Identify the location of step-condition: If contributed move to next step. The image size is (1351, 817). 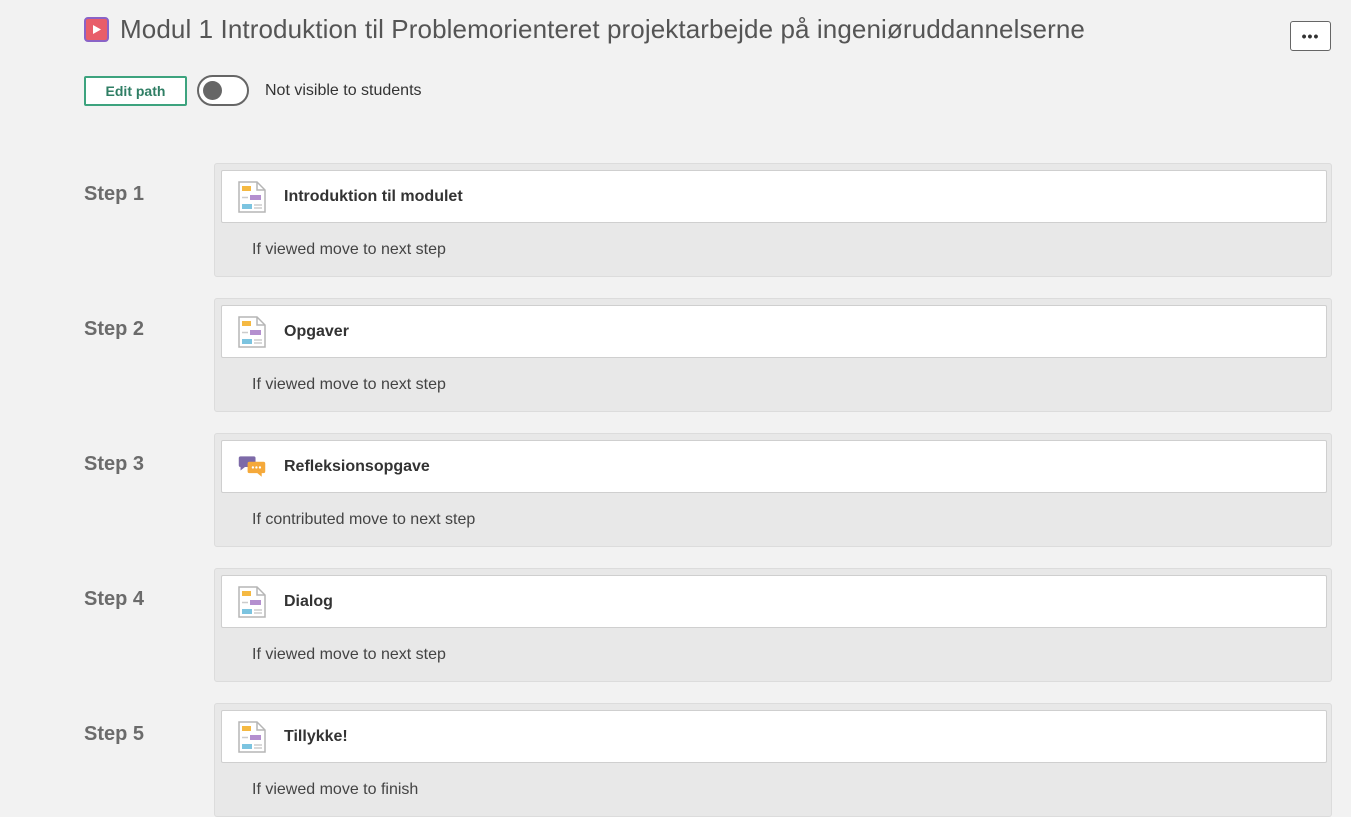
(364, 519).